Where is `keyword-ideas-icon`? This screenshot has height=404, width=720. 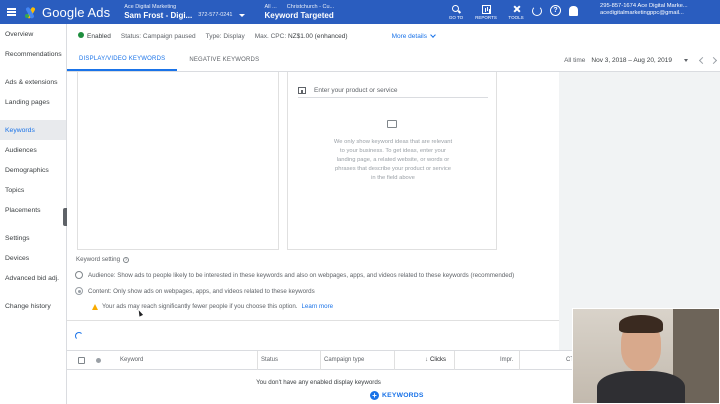
keyword-ideas-icon is located at coordinates (392, 124).